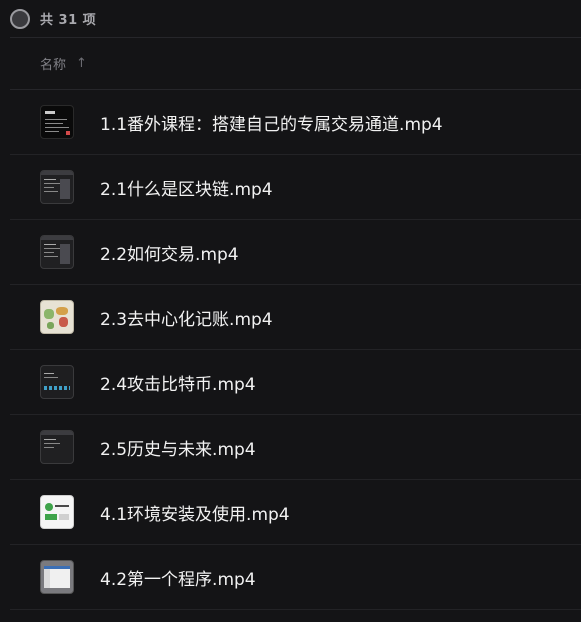 Image resolution: width=581 pixels, height=622 pixels. What do you see at coordinates (178, 384) in the screenshot?
I see `file-name: 2.4攻击比特币.mp4` at bounding box center [178, 384].